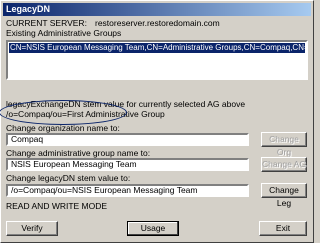 Image resolution: width=320 pixels, height=243 pixels. I want to click on leg-label: Change legacyDN stem value to:, so click(68, 178).